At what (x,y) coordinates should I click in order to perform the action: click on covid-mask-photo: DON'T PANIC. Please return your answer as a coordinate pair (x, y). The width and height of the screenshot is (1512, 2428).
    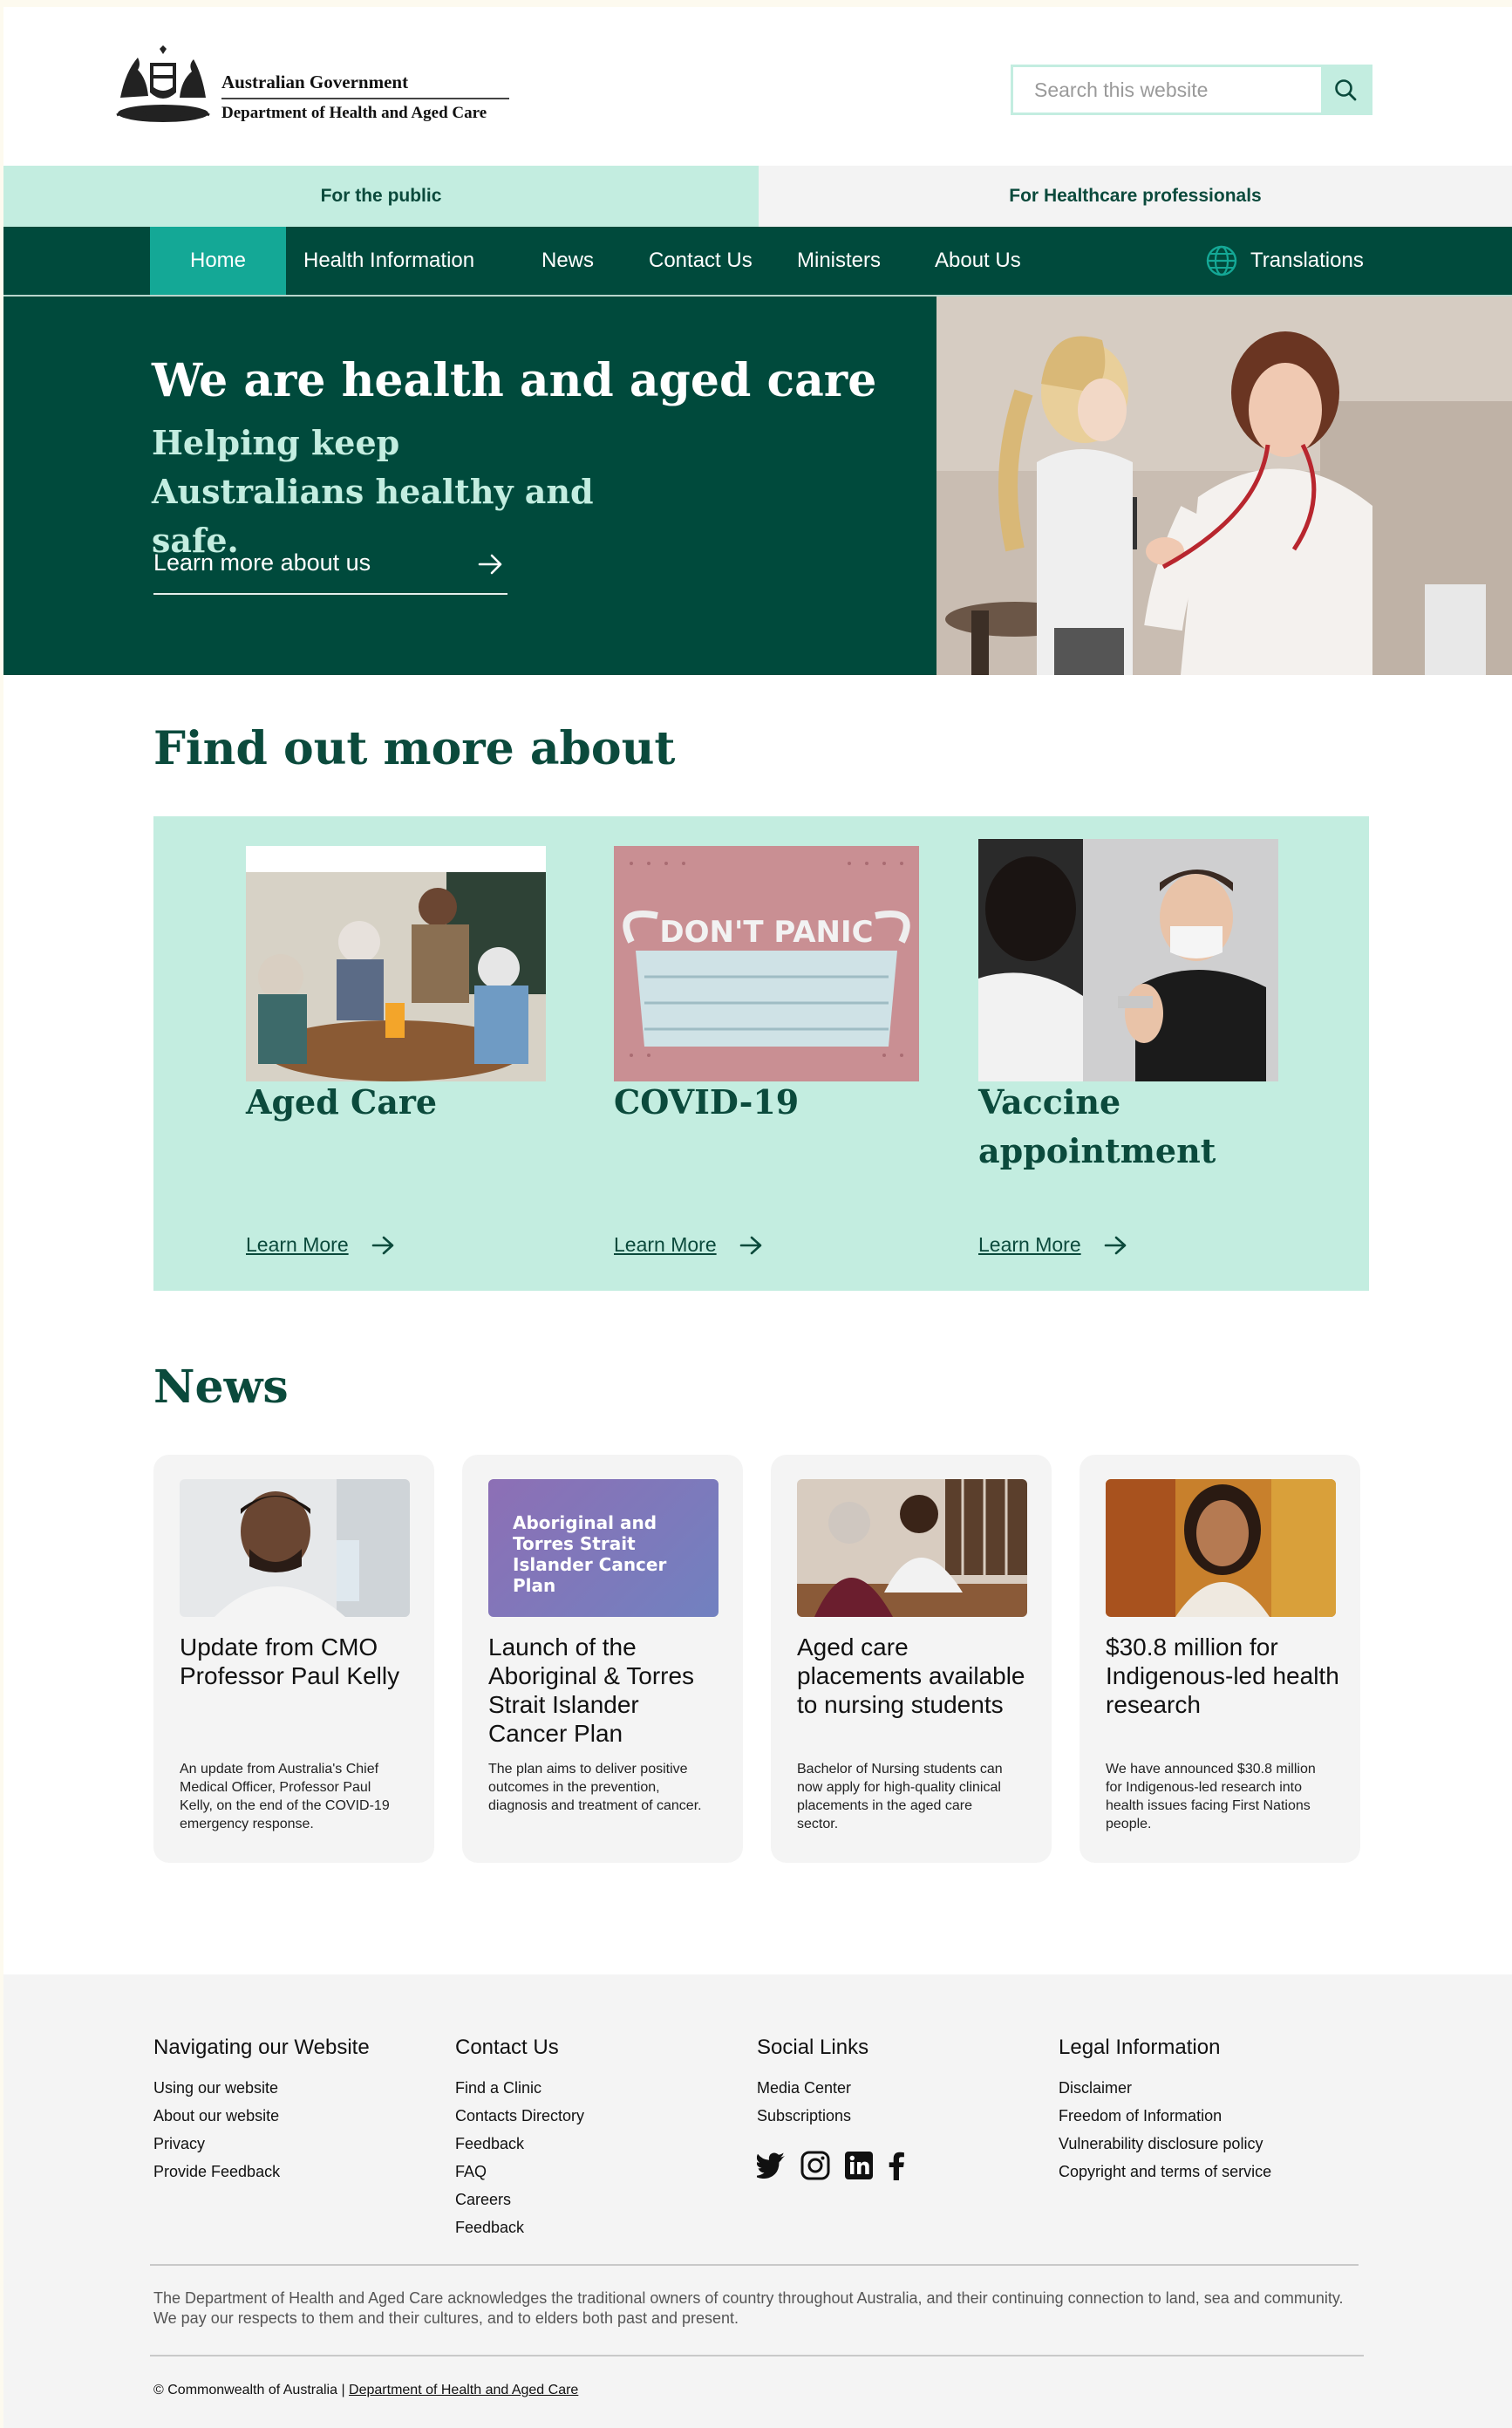
    Looking at the image, I should click on (766, 963).